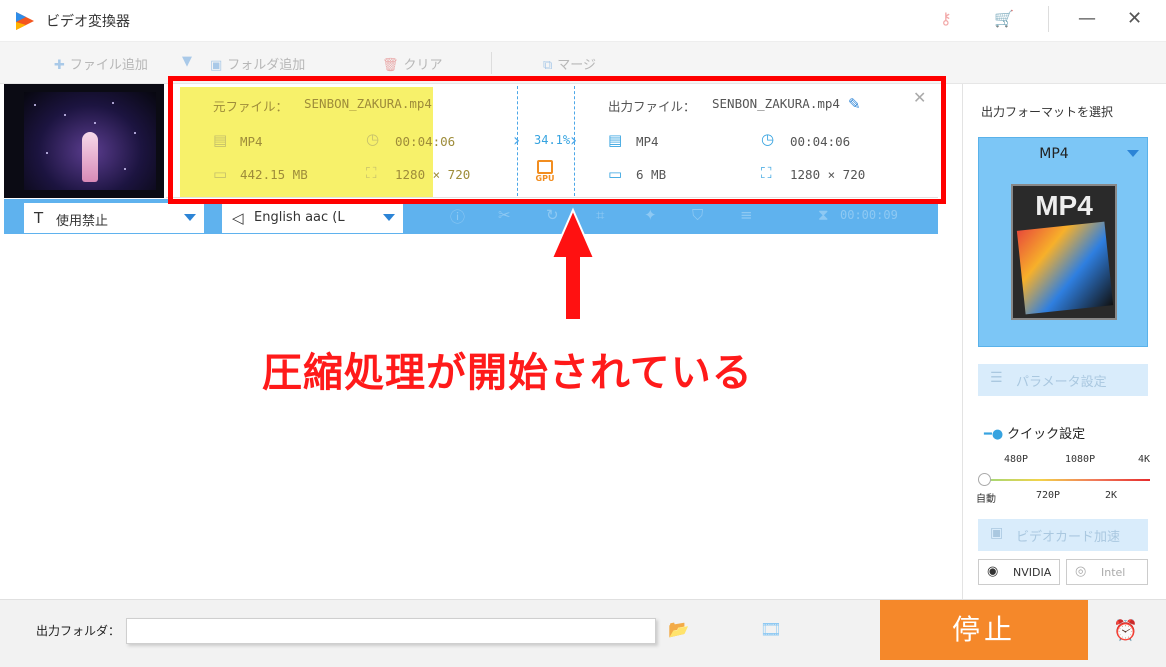  What do you see at coordinates (88, 22) in the screenshot?
I see `window-title: ビデオ変換器` at bounding box center [88, 22].